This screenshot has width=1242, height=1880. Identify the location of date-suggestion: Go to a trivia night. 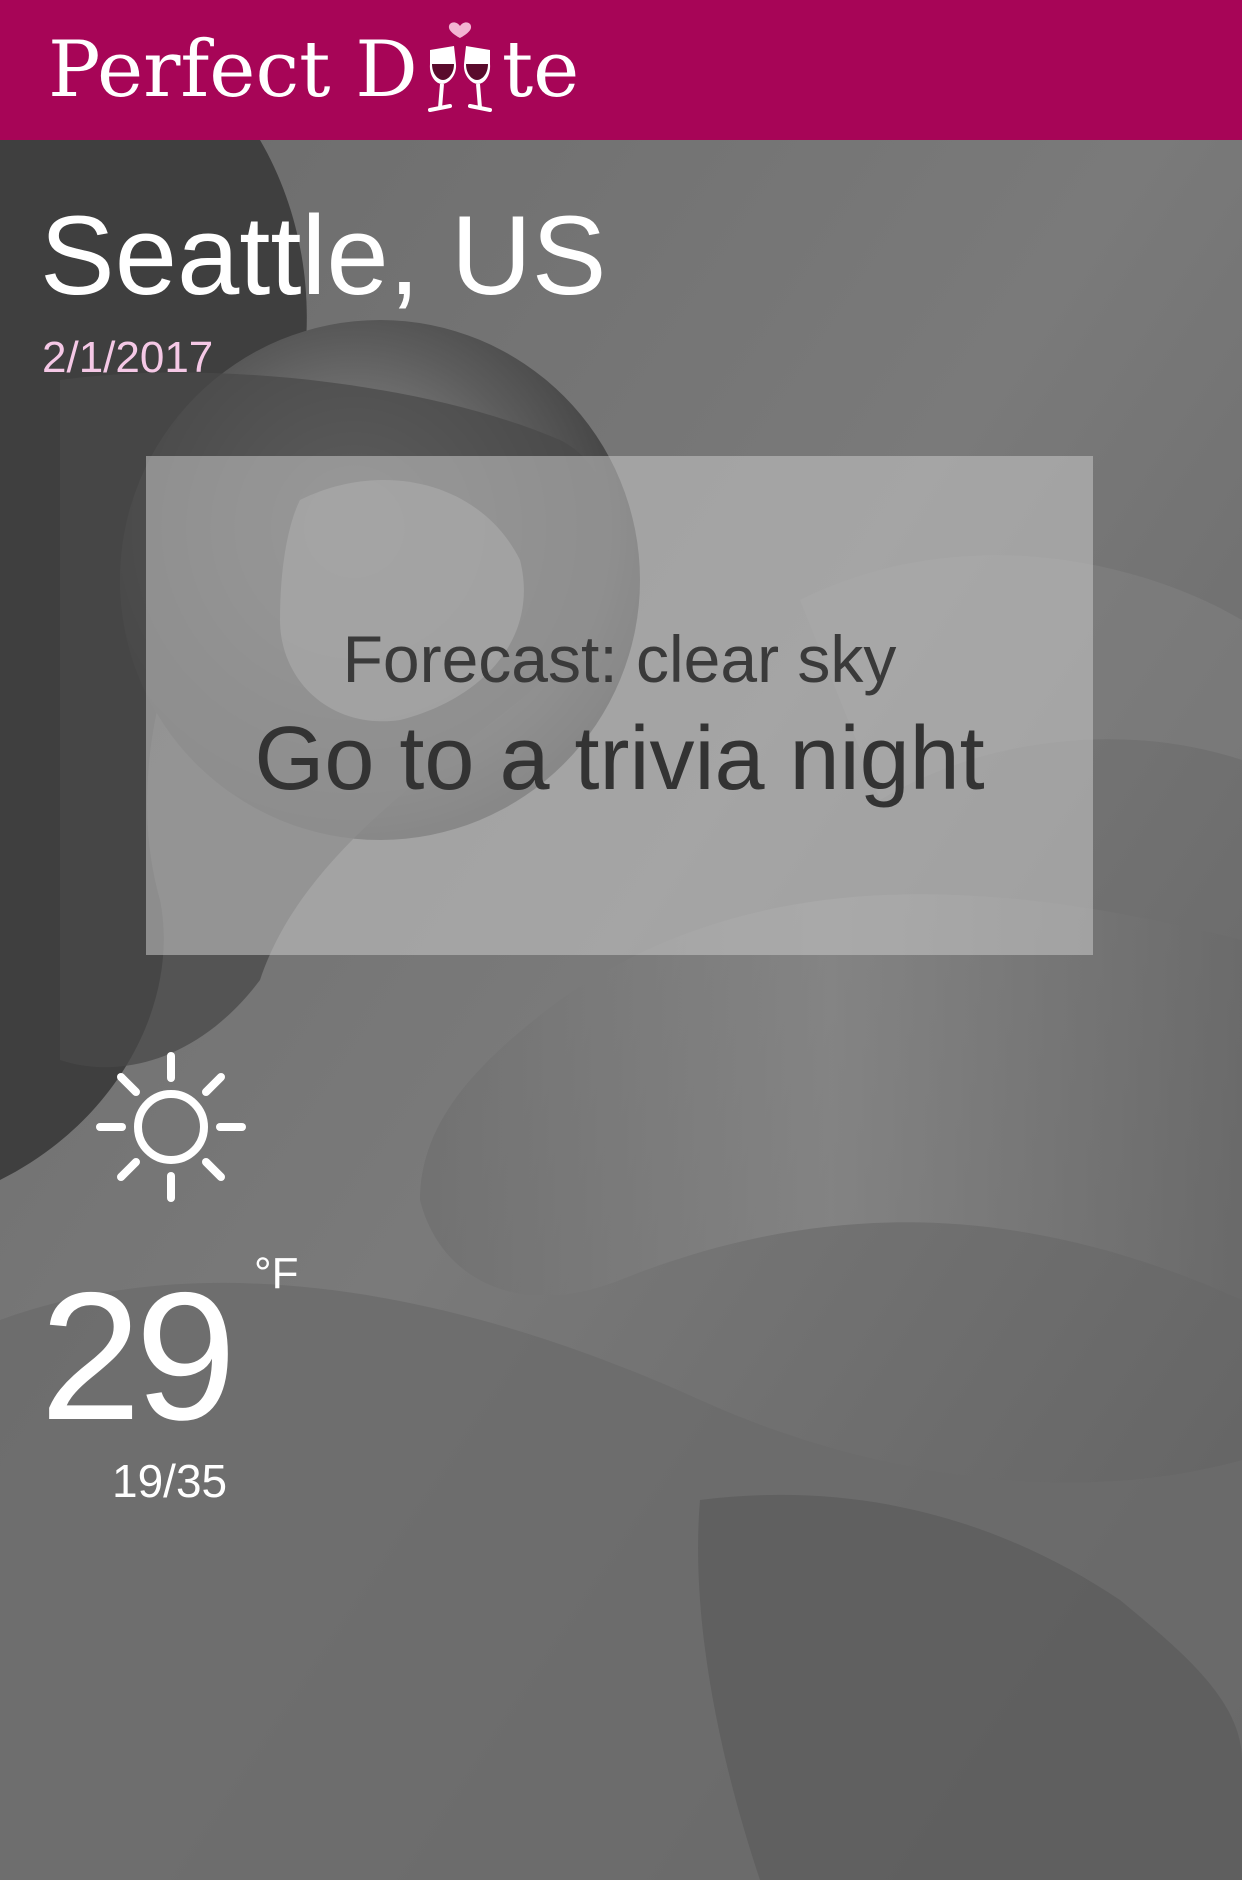
(619, 759).